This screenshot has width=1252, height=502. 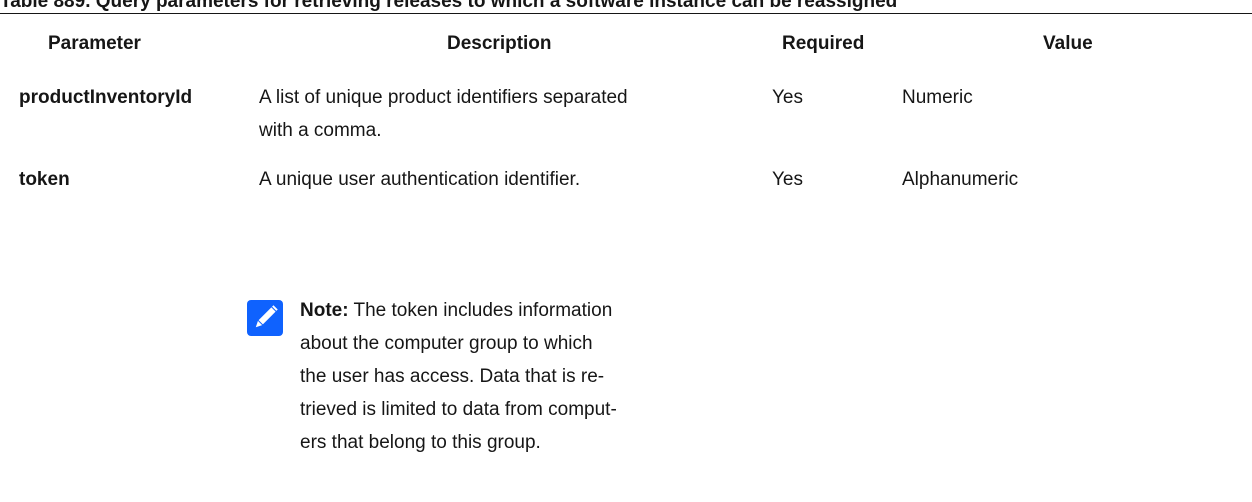 What do you see at coordinates (960, 179) in the screenshot?
I see `cell-value: Alphanumeric` at bounding box center [960, 179].